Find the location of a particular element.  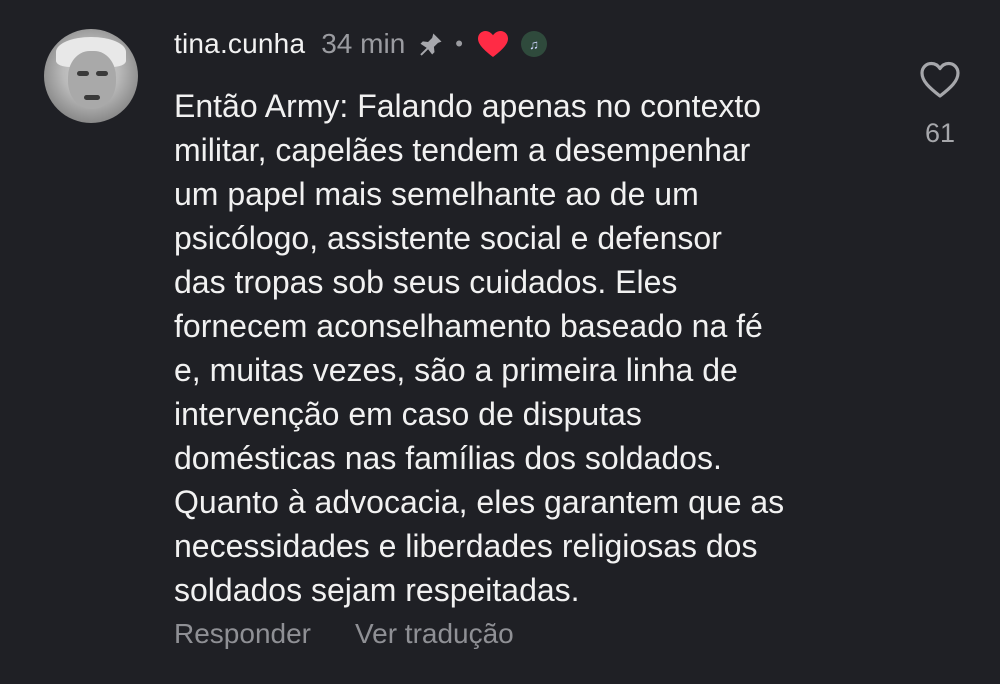

avatar is located at coordinates (91, 76).